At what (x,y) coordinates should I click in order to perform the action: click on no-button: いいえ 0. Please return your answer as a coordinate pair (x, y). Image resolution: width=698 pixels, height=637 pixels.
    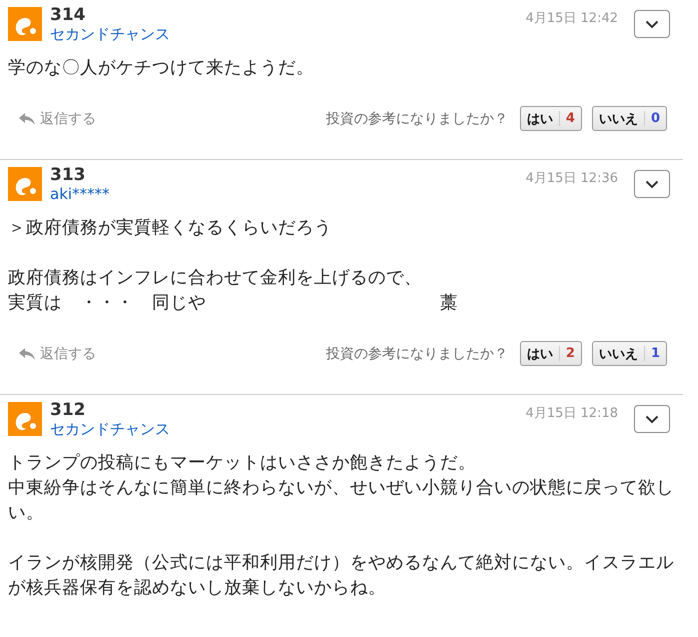
    Looking at the image, I should click on (629, 118).